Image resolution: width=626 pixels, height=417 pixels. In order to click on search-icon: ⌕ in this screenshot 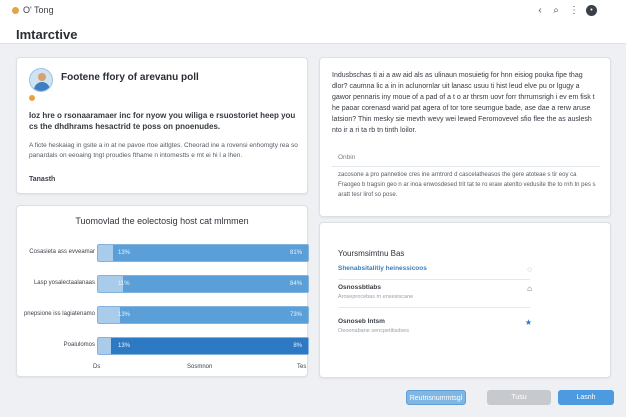, I will do `click(556, 11)`.